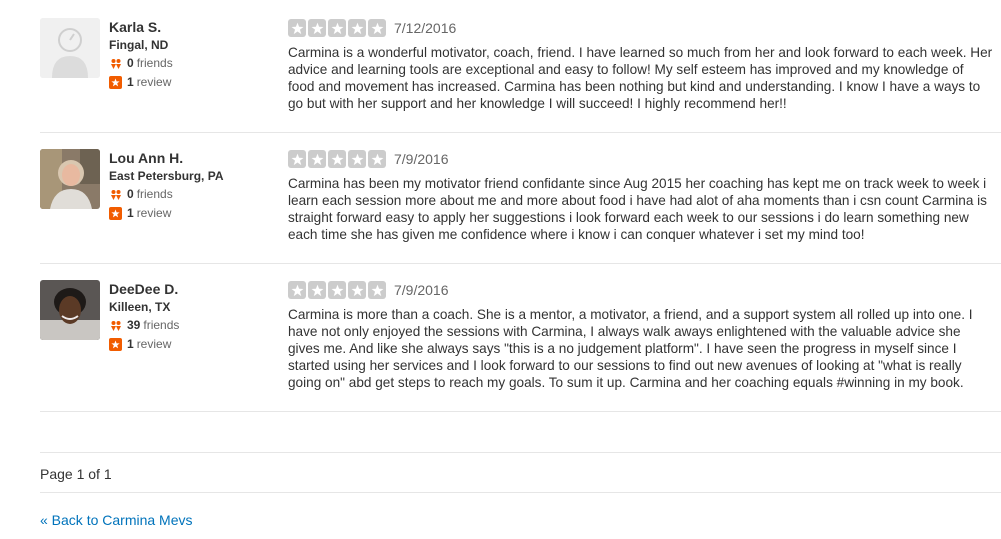 Image resolution: width=1001 pixels, height=539 pixels. I want to click on pagination: Page 1 of 1, so click(520, 467).